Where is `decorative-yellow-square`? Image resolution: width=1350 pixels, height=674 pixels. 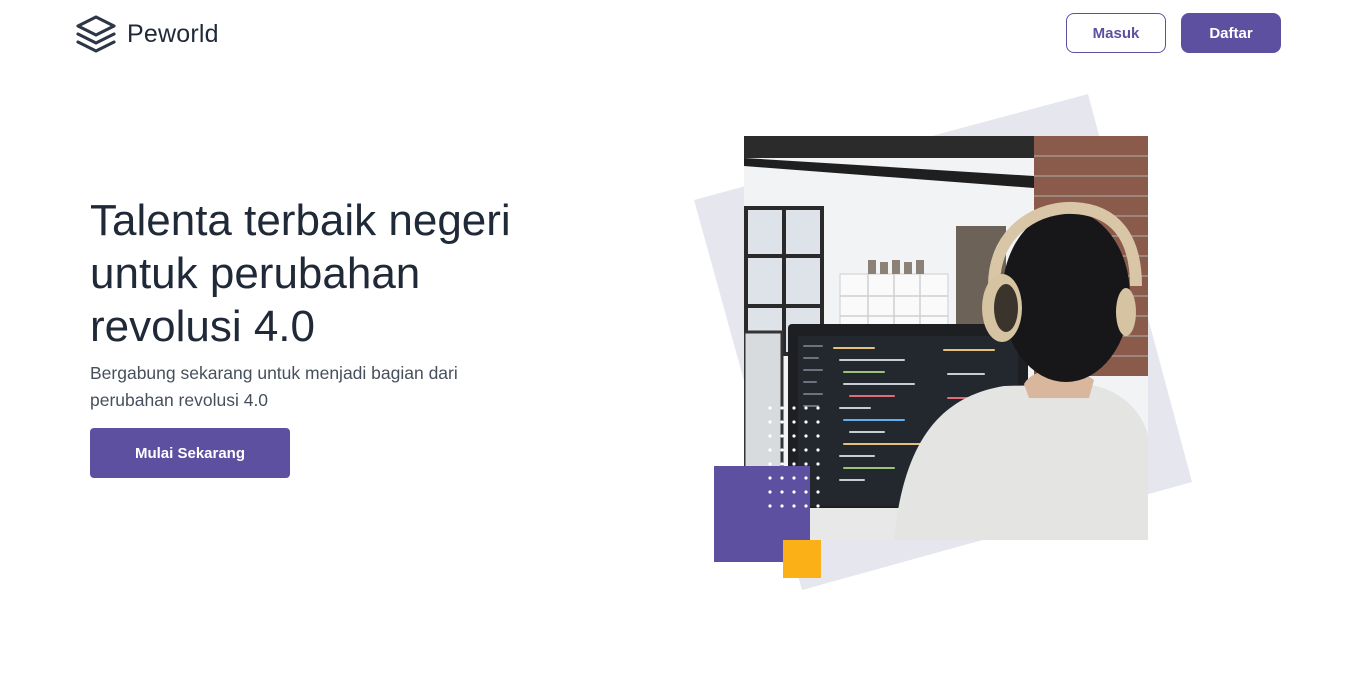
decorative-yellow-square is located at coordinates (802, 559).